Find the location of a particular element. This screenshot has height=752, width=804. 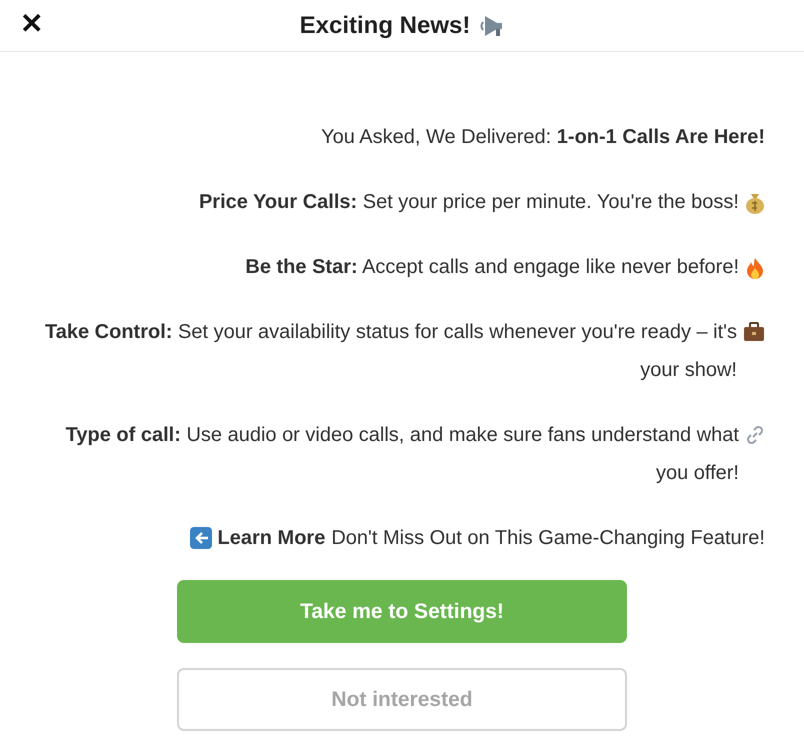

feature-text: Take Control: Set your availability status for calls whenever you're ready – it's your show! is located at coordinates (390, 351).